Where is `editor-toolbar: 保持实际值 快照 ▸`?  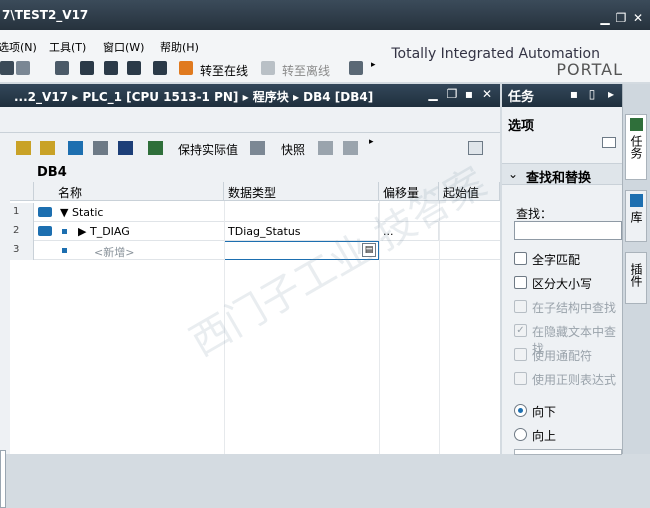
editor-toolbar: 保持实际值 快照 ▸ is located at coordinates (250, 148).